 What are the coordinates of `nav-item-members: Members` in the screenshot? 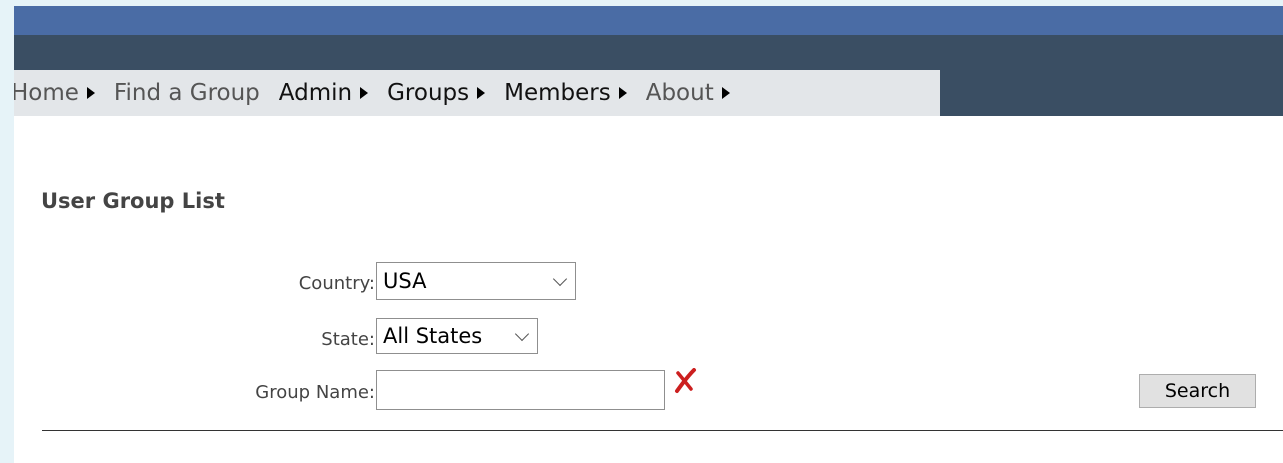 It's located at (565, 93).